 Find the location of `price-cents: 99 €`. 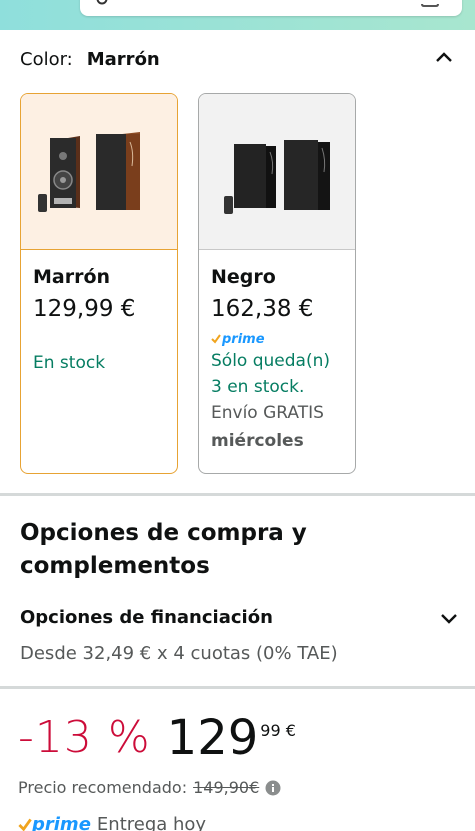

price-cents: 99 € is located at coordinates (278, 730).